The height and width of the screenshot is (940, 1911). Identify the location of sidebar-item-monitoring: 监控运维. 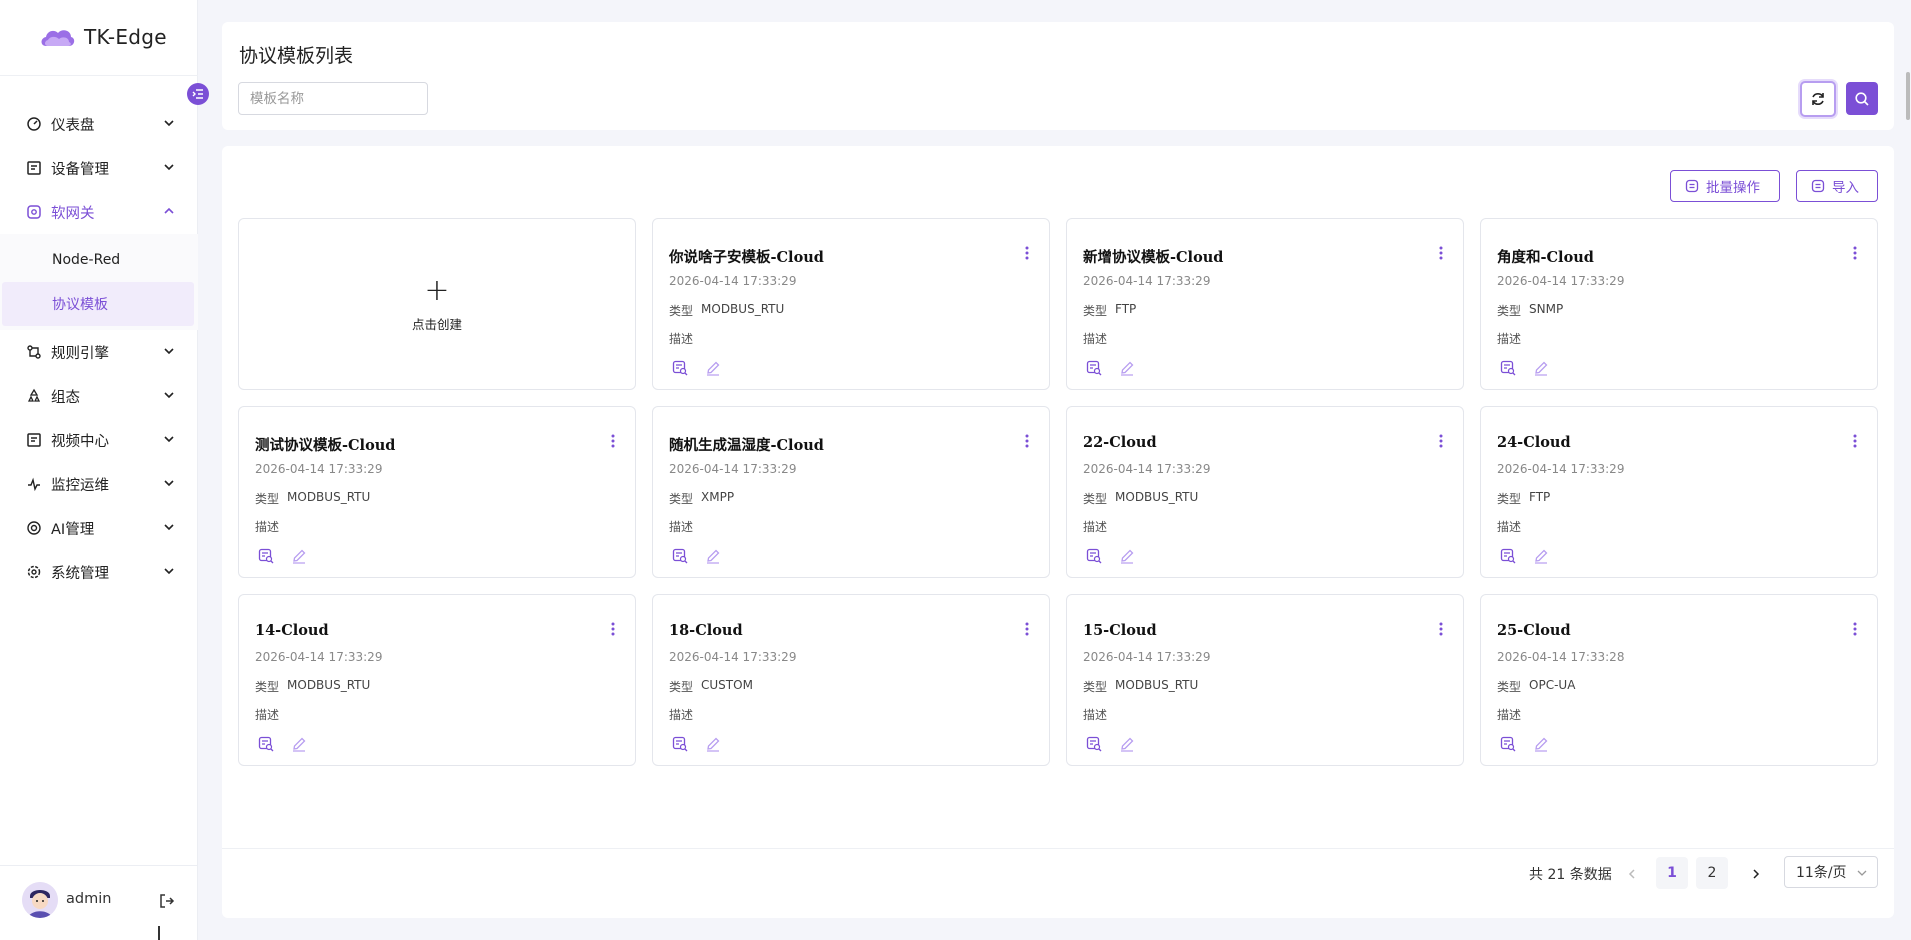
(99, 484).